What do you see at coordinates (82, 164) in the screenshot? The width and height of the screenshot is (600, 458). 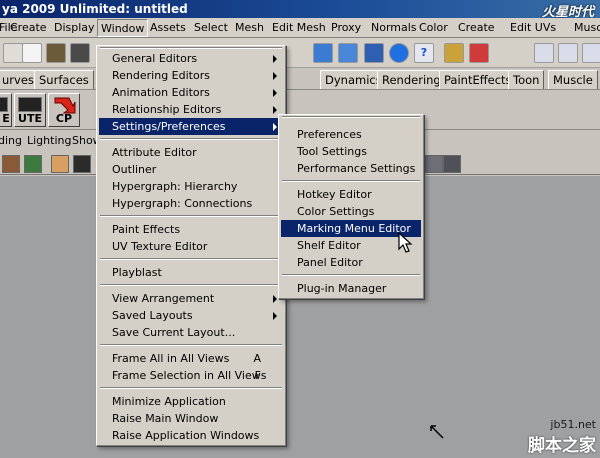 I see `film-gate-icon` at bounding box center [82, 164].